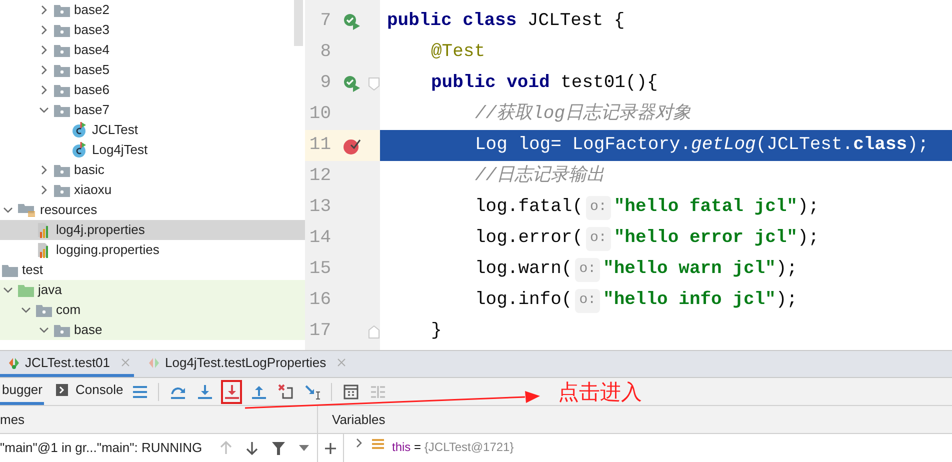 This screenshot has height=462, width=952. Describe the element at coordinates (319, 176) in the screenshot. I see `line-number: 12` at that location.